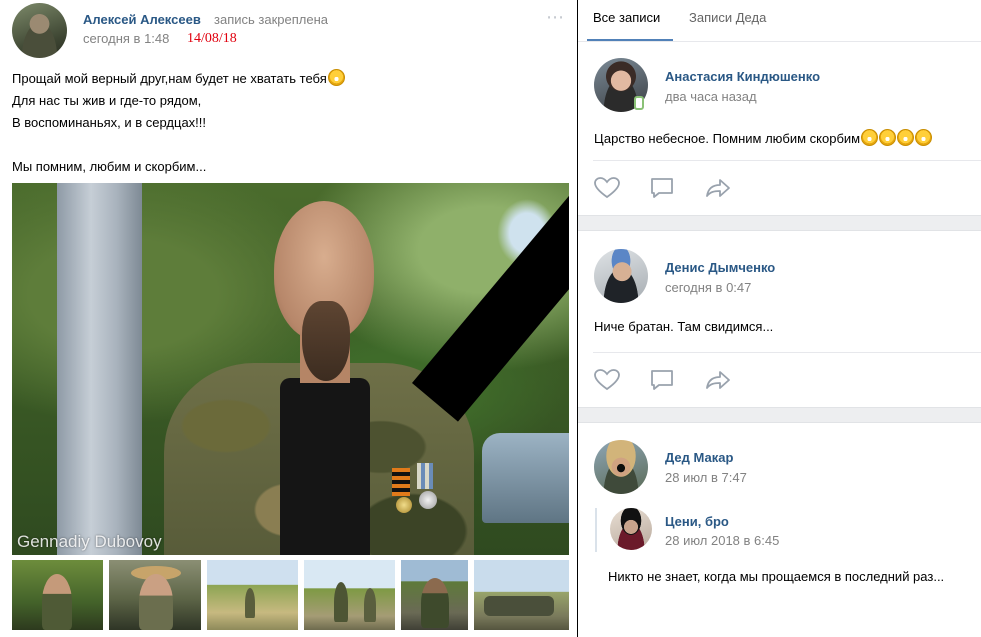 Image resolution: width=981 pixels, height=637 pixels. I want to click on commenter-name: Анастасия Киндюшенко, so click(742, 76).